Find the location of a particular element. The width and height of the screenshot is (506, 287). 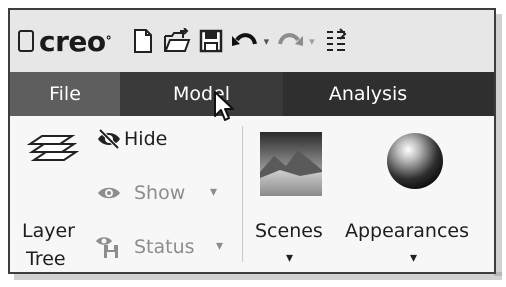

appearances-label: Appearances is located at coordinates (407, 231).